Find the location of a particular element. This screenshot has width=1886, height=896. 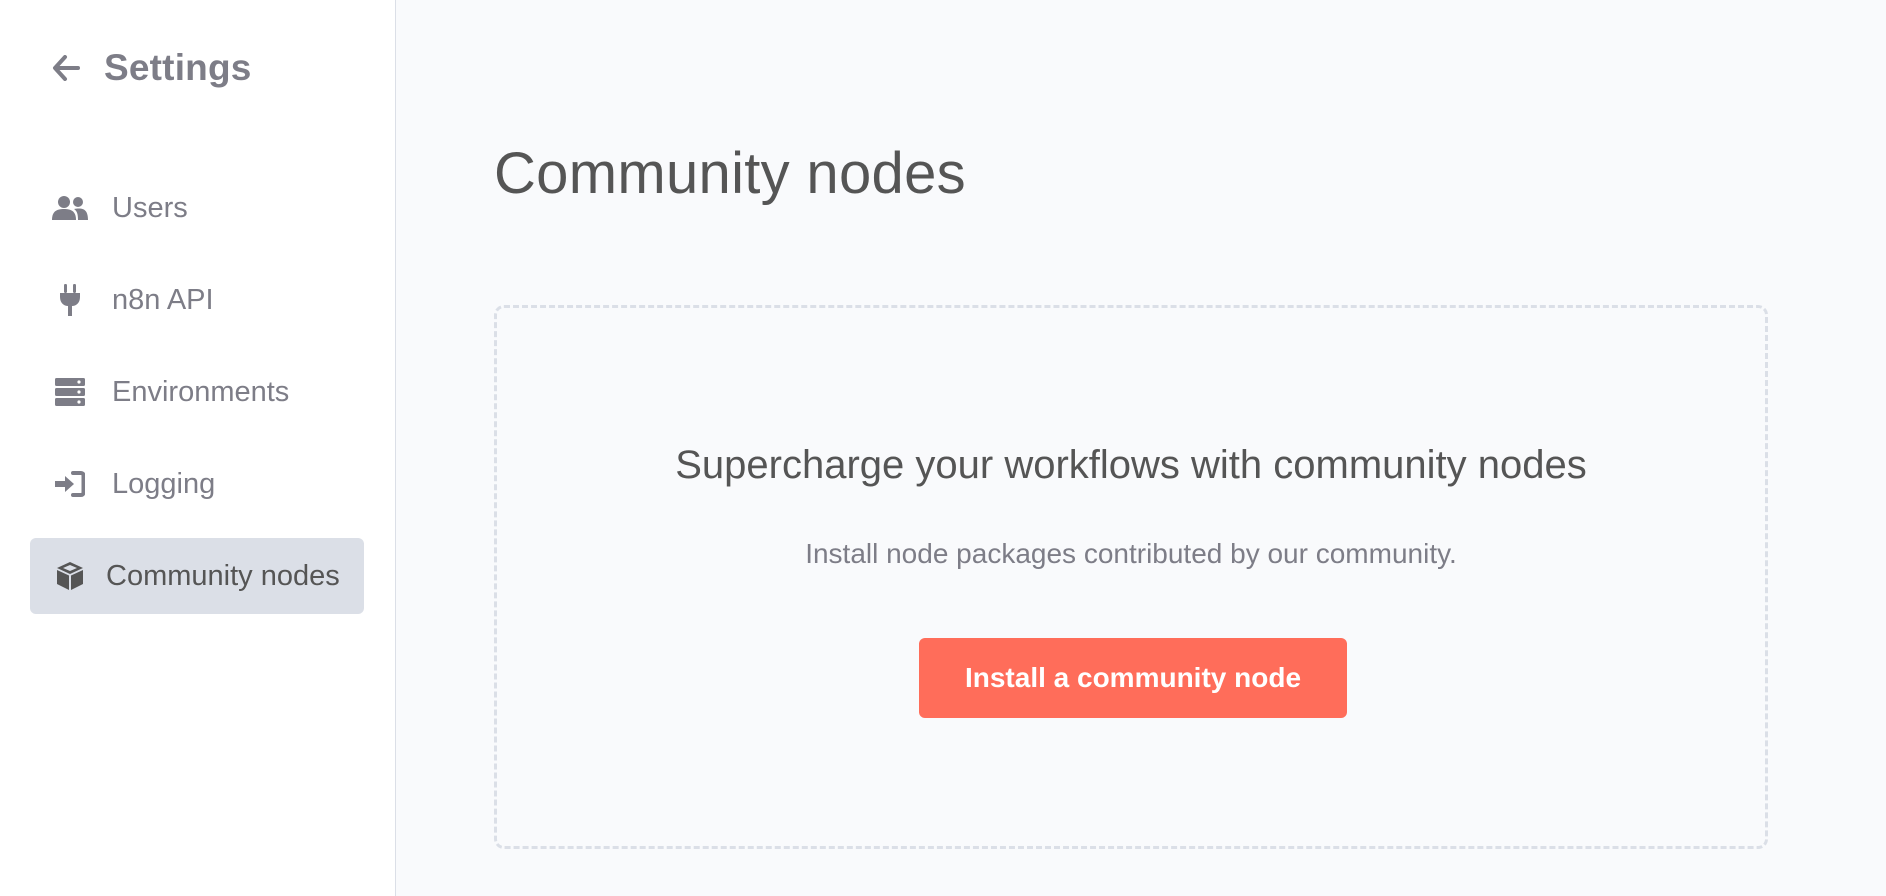

sidebar-item-environments: Environments is located at coordinates (197, 392).